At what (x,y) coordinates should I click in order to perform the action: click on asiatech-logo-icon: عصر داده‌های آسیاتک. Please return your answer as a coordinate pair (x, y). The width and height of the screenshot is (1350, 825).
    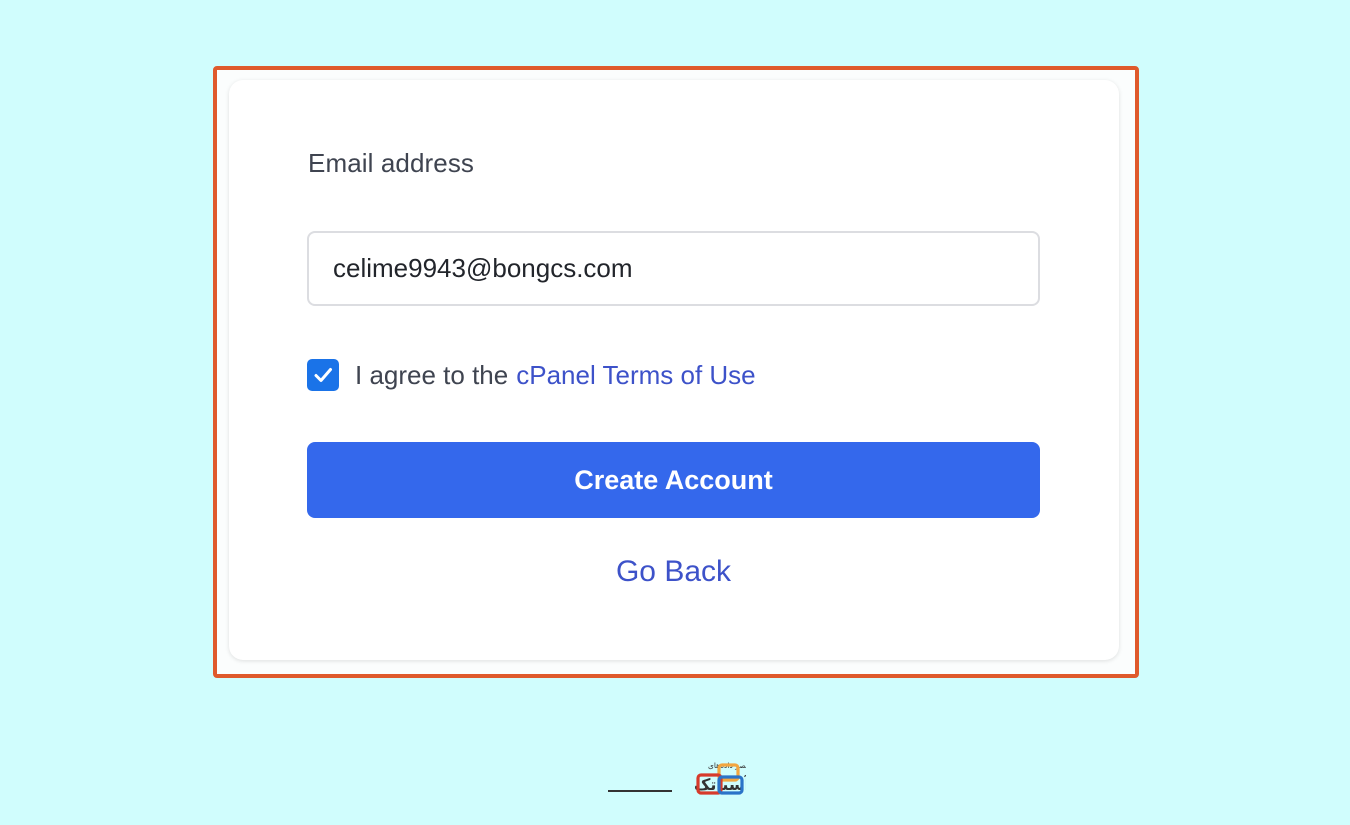
    Looking at the image, I should click on (677, 778).